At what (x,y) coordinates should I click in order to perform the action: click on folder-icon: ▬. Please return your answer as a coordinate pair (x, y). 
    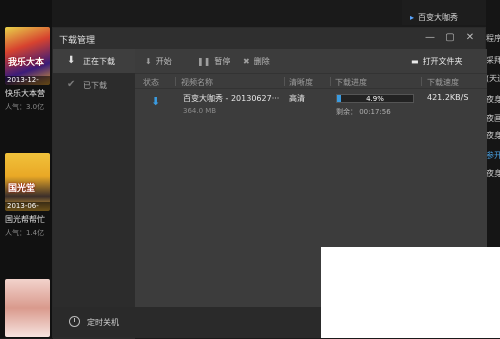
    Looking at the image, I should click on (415, 61).